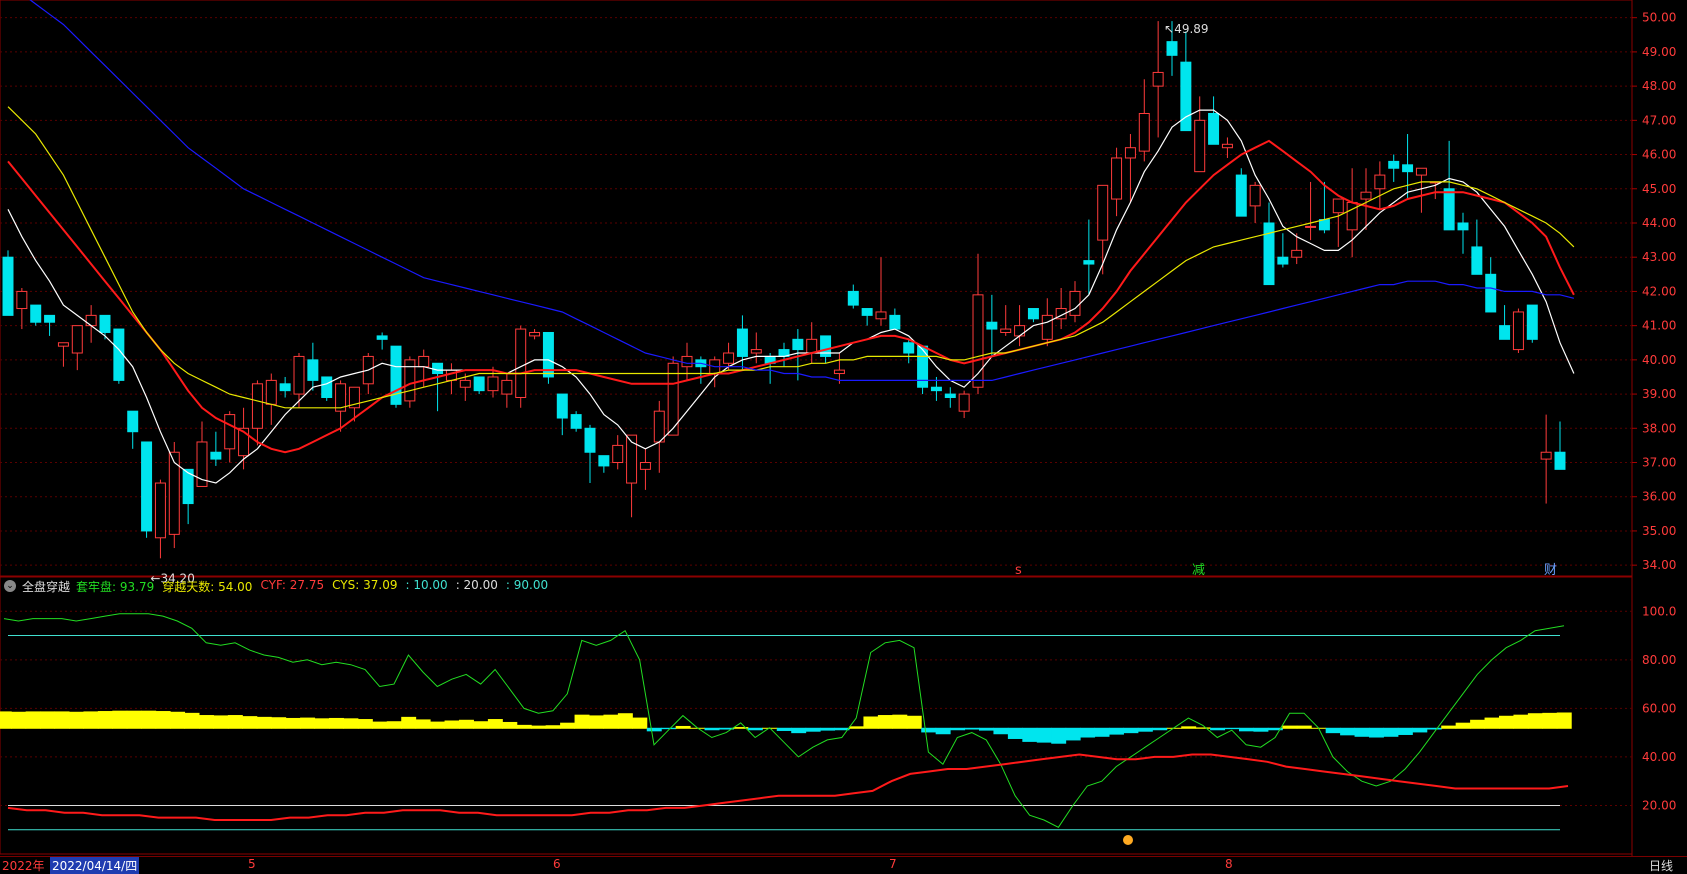 The height and width of the screenshot is (874, 1687). Describe the element at coordinates (1659, 394) in the screenshot. I see `price-tick-label: 39.00` at that location.